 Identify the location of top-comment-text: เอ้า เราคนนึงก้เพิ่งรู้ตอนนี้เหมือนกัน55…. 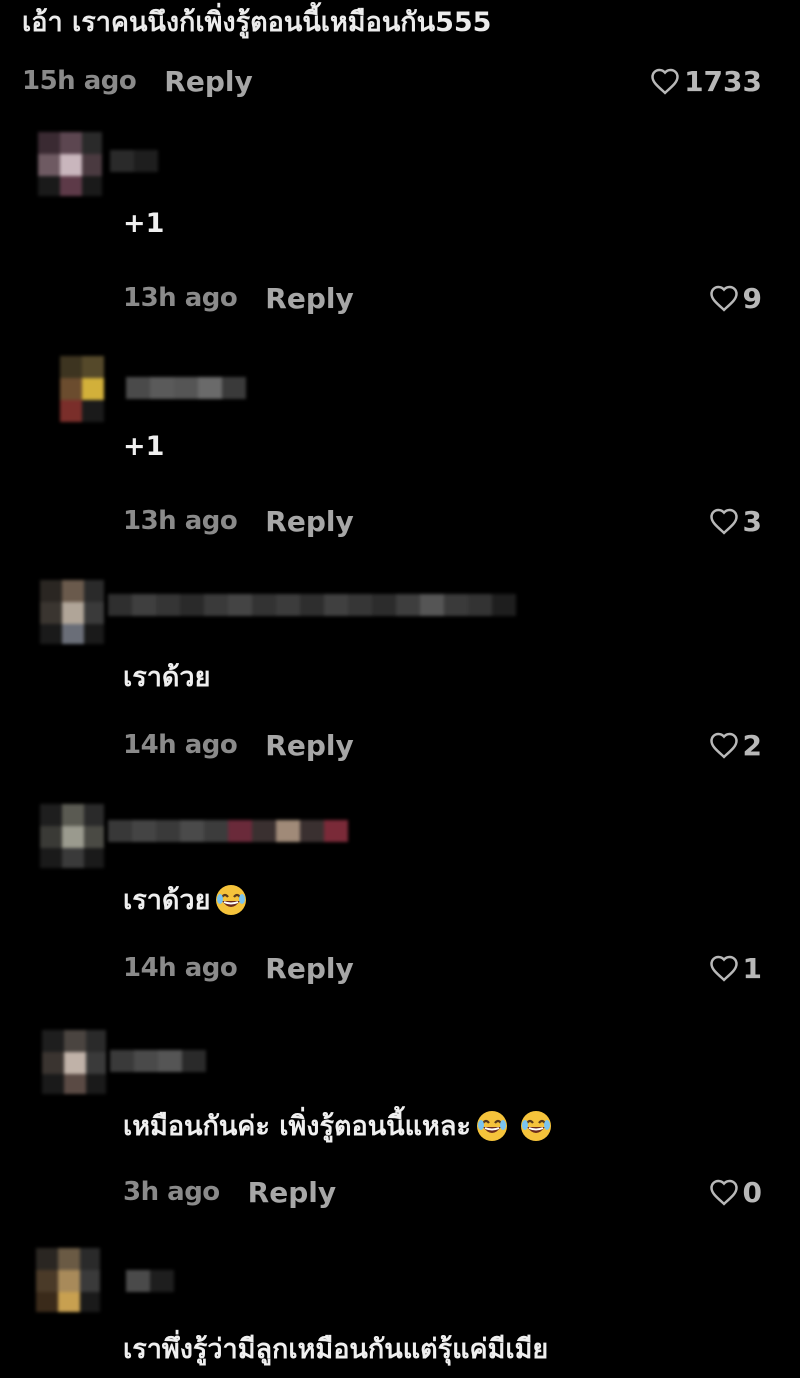
(257, 22).